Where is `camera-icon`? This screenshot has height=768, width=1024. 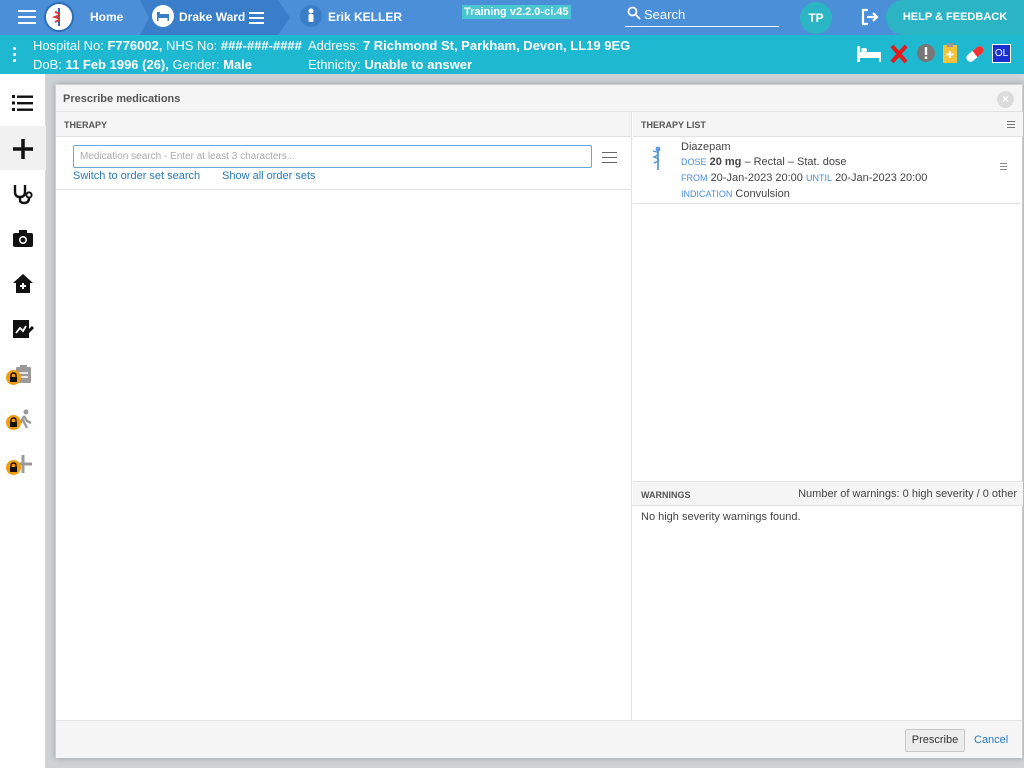
camera-icon is located at coordinates (23, 238).